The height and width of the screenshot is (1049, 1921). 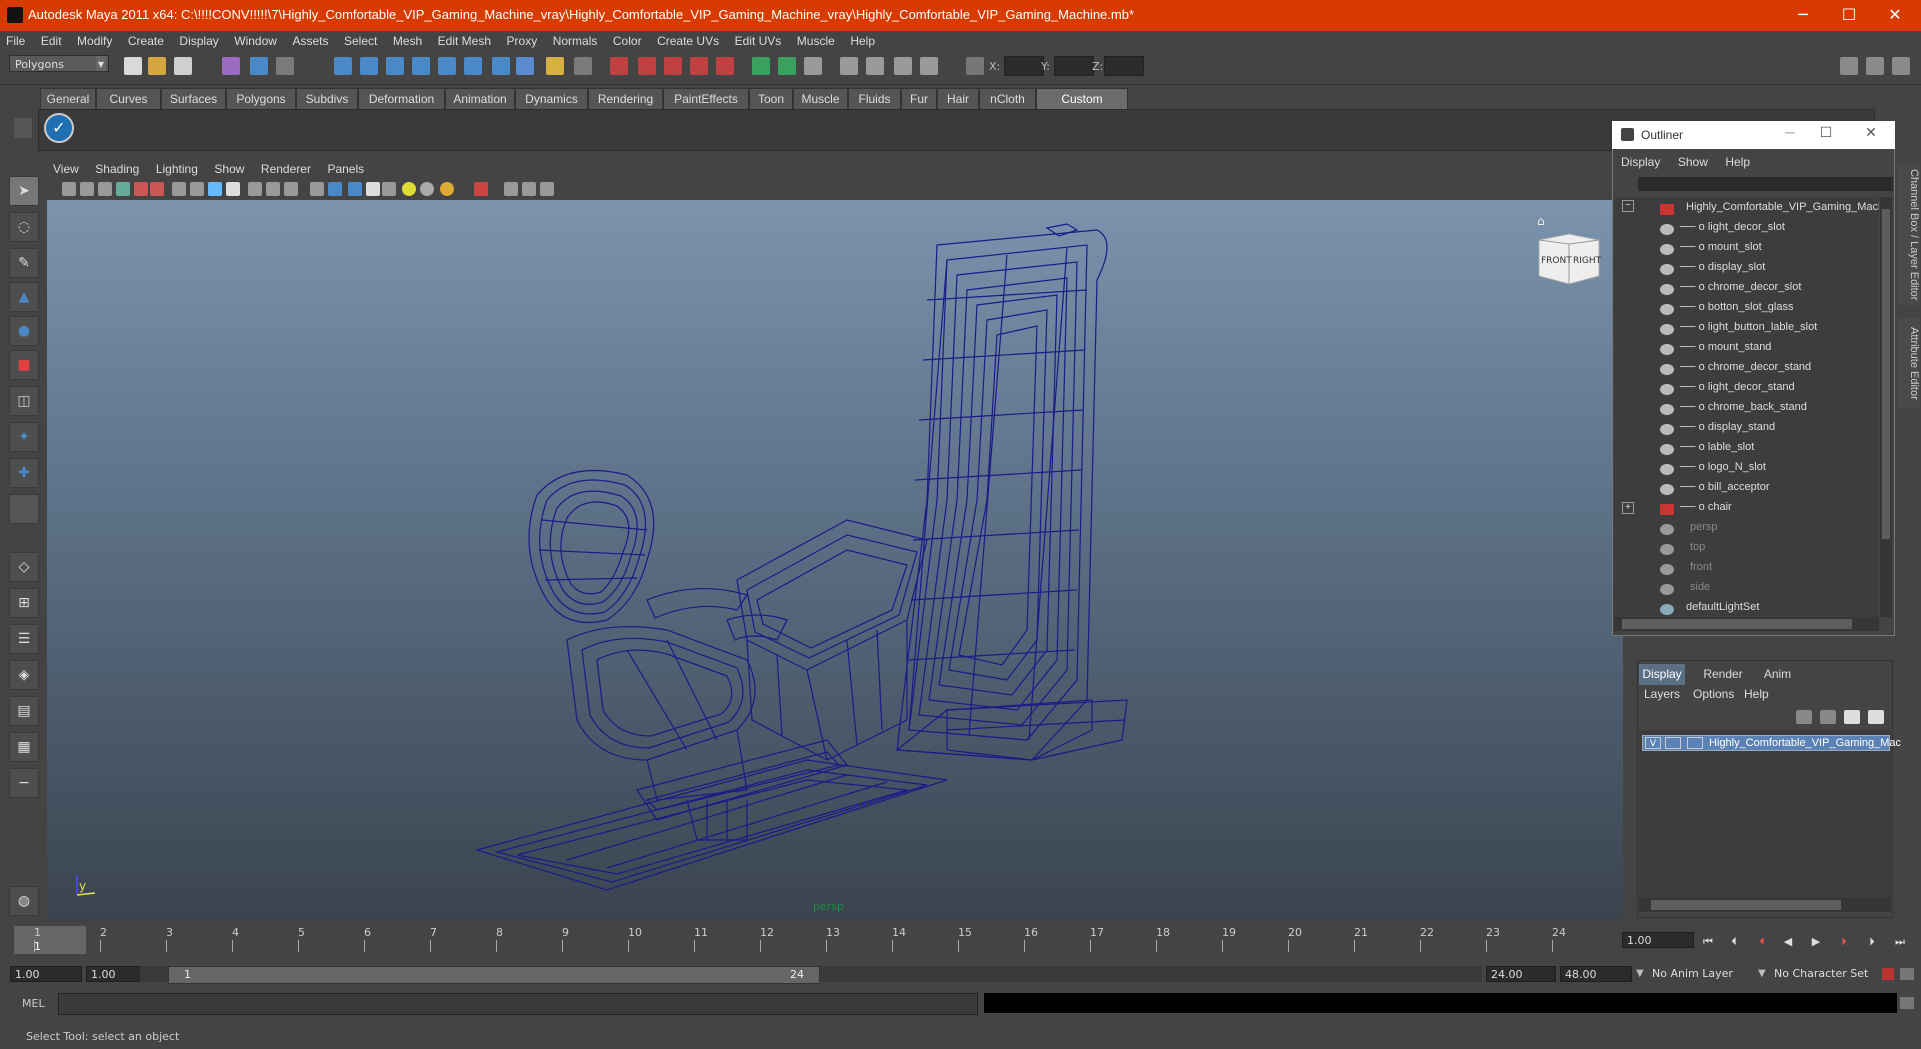 I want to click on gate-mask-icon, so click(x=197, y=189).